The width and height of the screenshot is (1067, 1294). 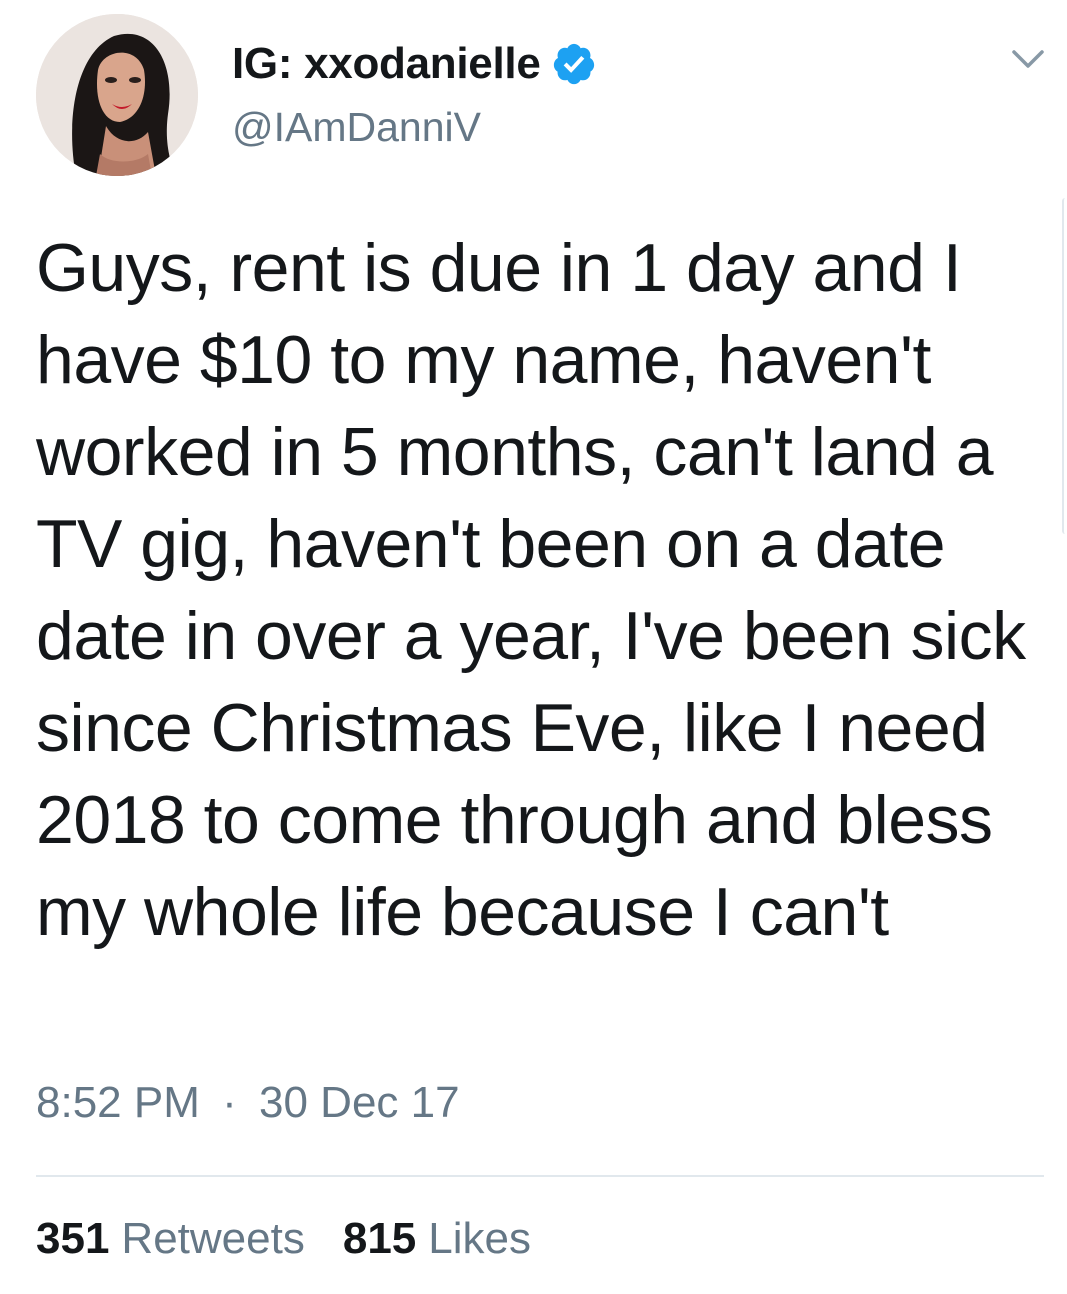 What do you see at coordinates (356, 127) in the screenshot?
I see `author-handle: @IAmDanniV` at bounding box center [356, 127].